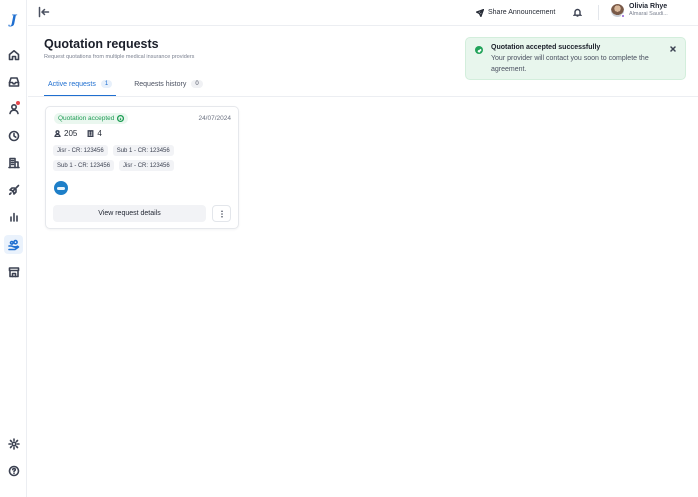 This screenshot has width=698, height=497. I want to click on sidebar-item-history, so click(13, 135).